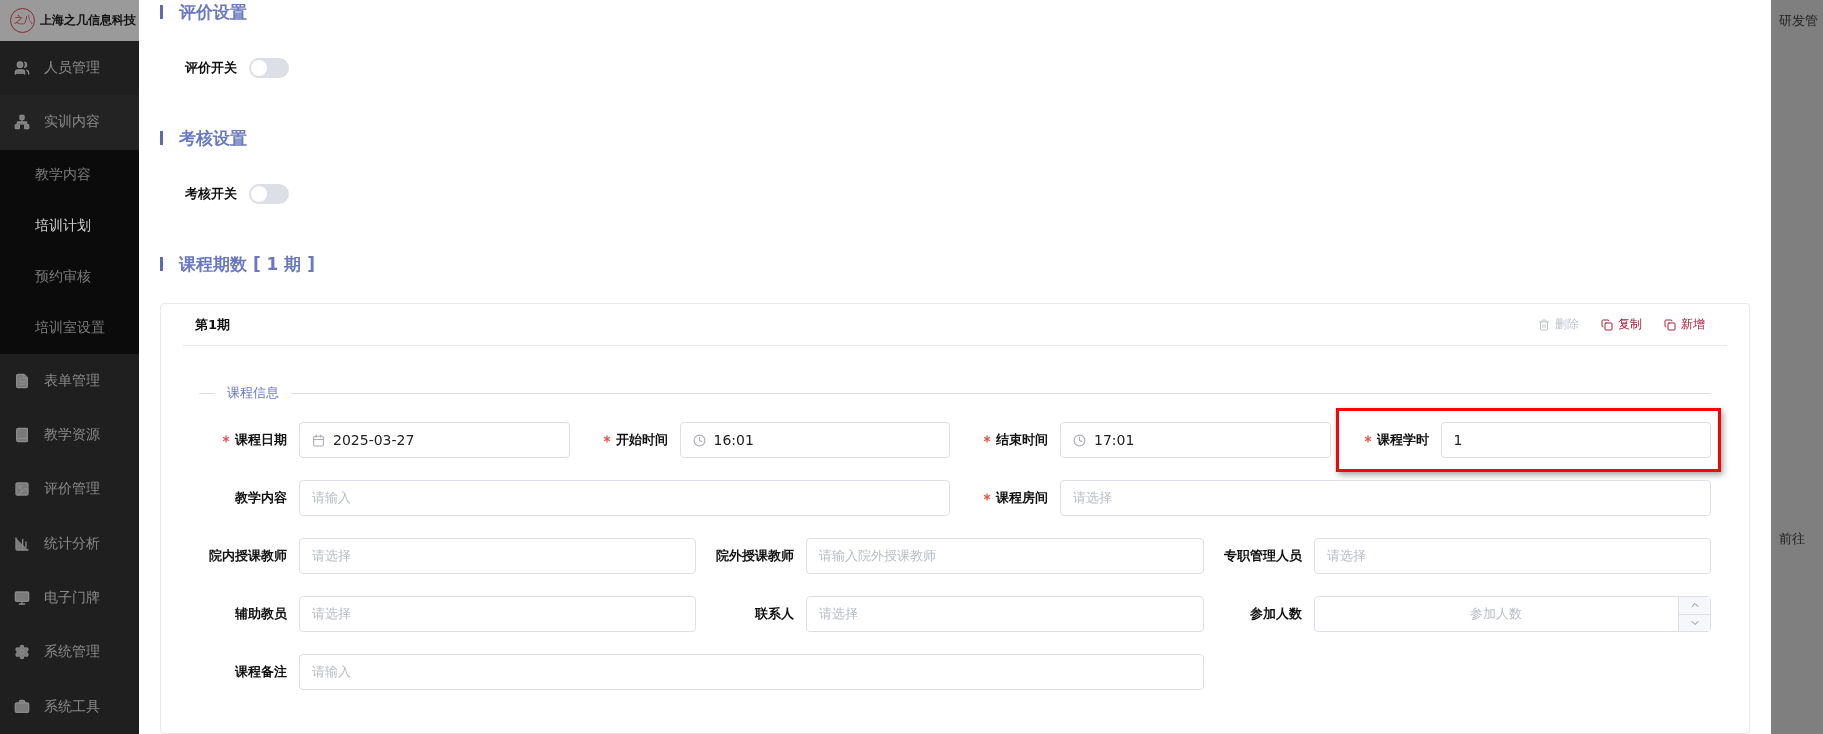 The image size is (1823, 734). What do you see at coordinates (22, 435) in the screenshot?
I see `book-icon` at bounding box center [22, 435].